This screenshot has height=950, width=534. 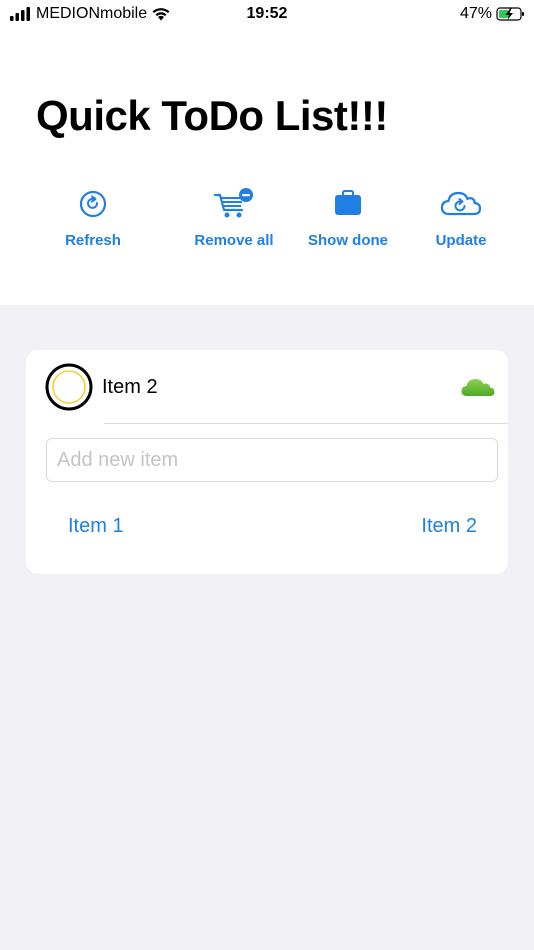 What do you see at coordinates (449, 526) in the screenshot?
I see `item-link-2: Item 2` at bounding box center [449, 526].